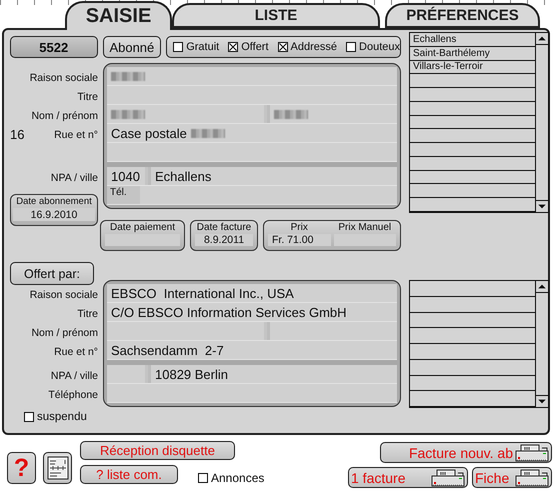 The image size is (558, 492). Describe the element at coordinates (54, 214) in the screenshot. I see `date-field: 16.9.2010` at that location.